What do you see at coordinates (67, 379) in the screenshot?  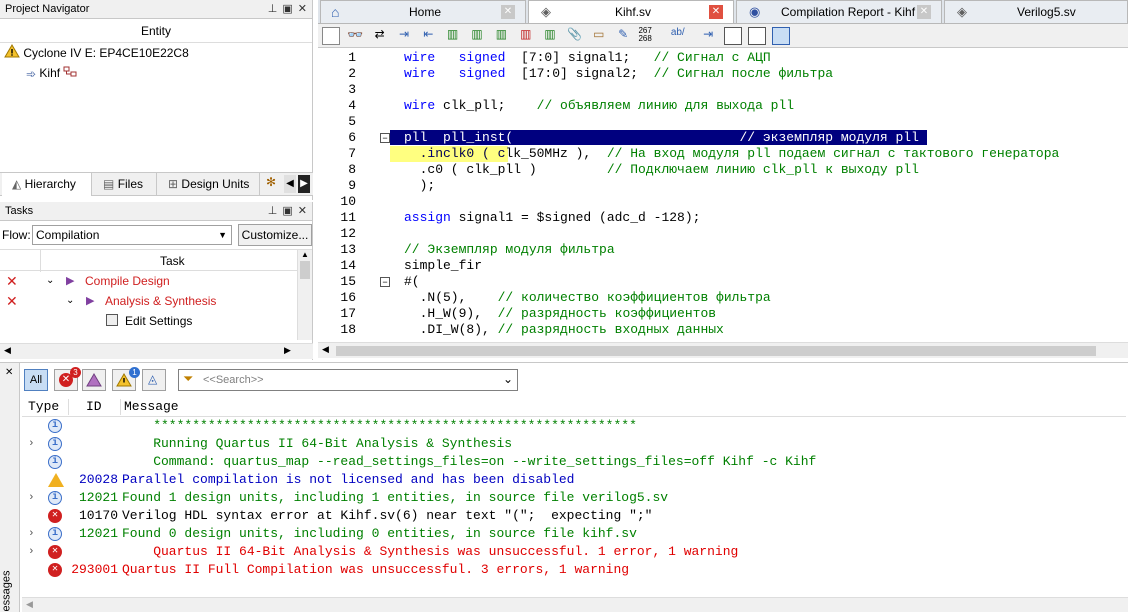 I see `filter-errors-button: ✕ 3` at bounding box center [67, 379].